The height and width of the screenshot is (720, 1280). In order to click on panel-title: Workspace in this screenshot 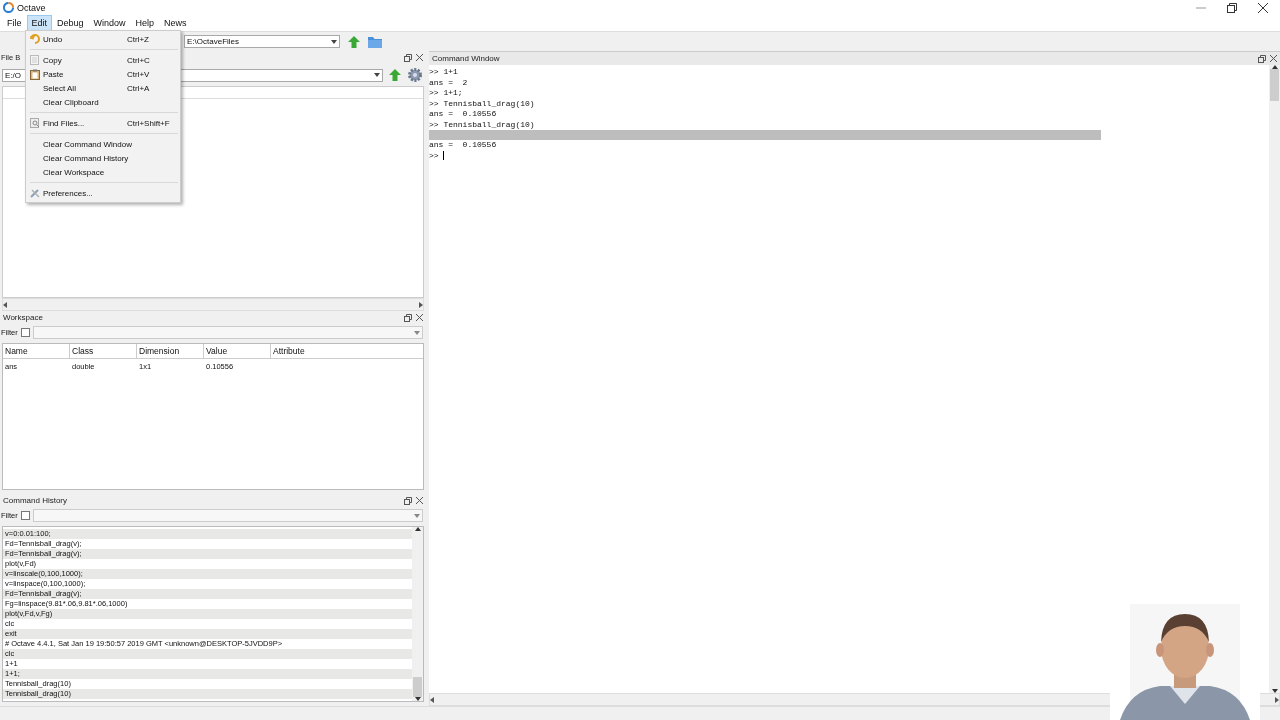, I will do `click(23, 317)`.